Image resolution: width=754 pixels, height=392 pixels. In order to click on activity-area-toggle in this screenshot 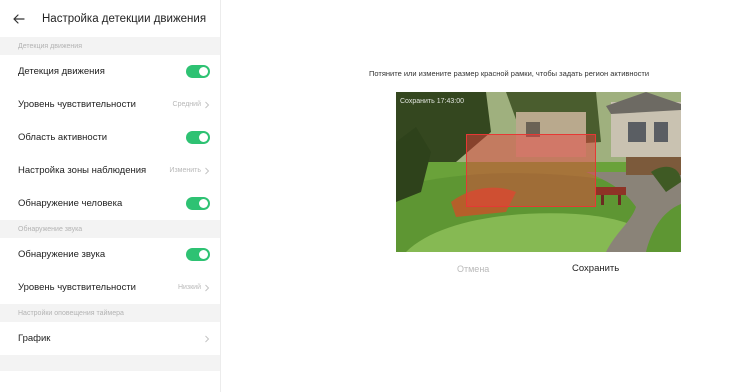, I will do `click(198, 137)`.